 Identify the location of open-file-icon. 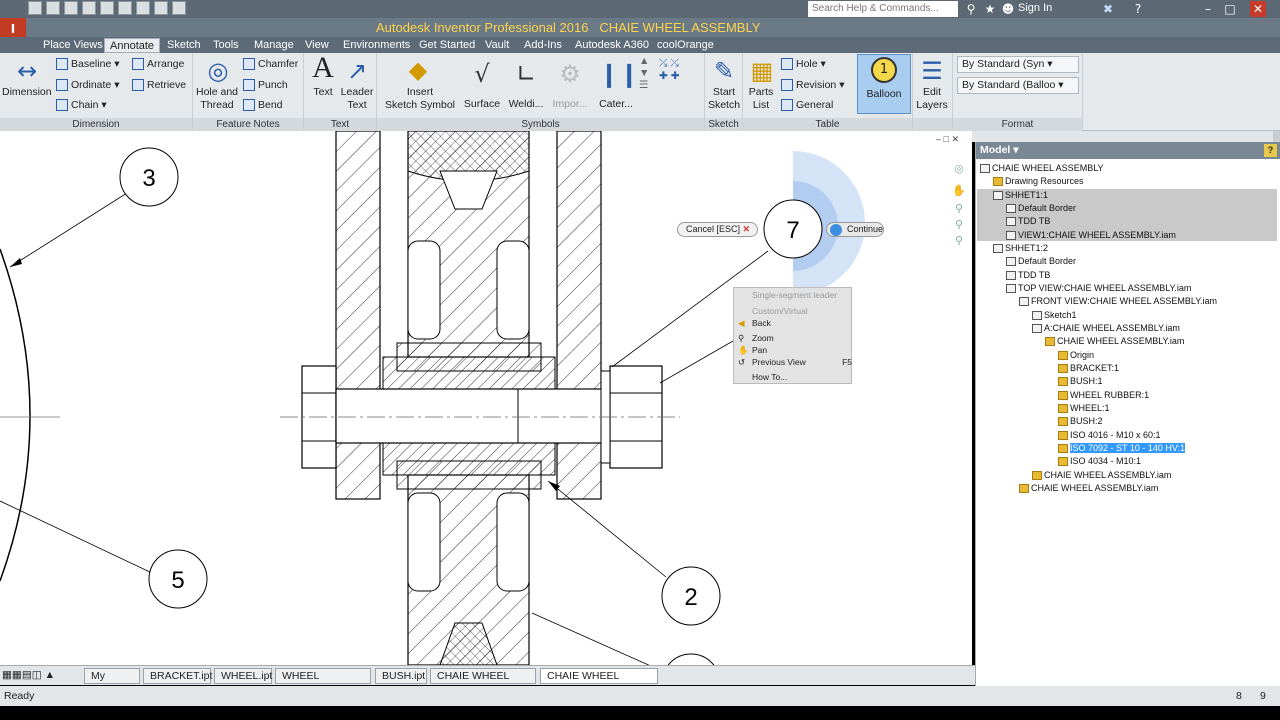
(53, 8).